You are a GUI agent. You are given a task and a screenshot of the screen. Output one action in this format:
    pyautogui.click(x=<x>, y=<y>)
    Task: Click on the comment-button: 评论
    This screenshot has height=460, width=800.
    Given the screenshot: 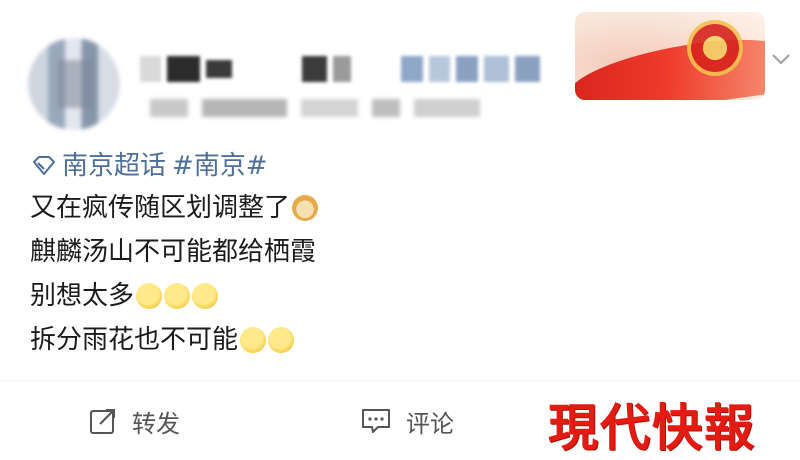 What is the action you would take?
    pyautogui.click(x=407, y=421)
    